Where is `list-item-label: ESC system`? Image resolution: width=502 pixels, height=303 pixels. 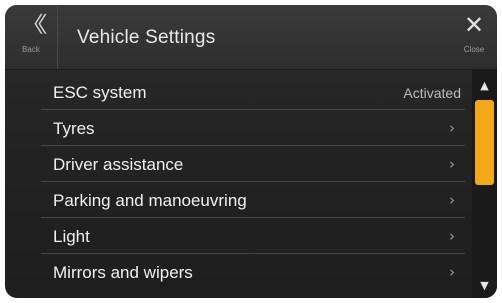 list-item-label: ESC system is located at coordinates (100, 92).